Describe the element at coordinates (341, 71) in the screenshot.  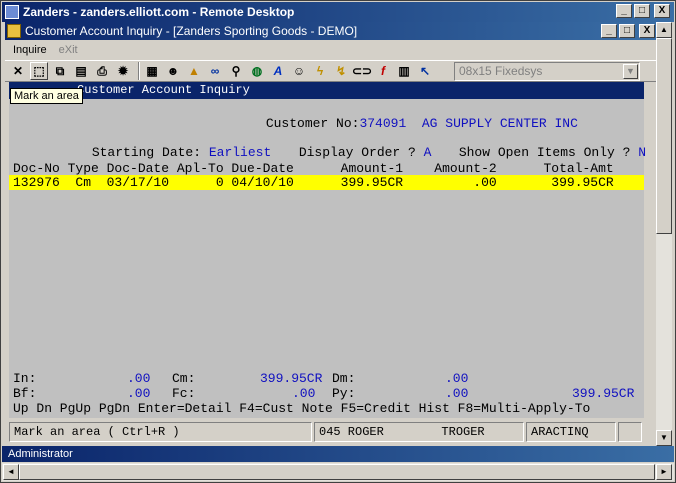
I see `flash-icon: ↯` at that location.